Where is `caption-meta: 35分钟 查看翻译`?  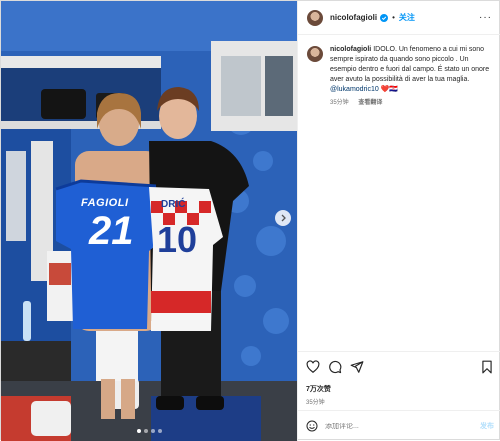
caption-meta: 35分钟 查看翻译 is located at coordinates (411, 103).